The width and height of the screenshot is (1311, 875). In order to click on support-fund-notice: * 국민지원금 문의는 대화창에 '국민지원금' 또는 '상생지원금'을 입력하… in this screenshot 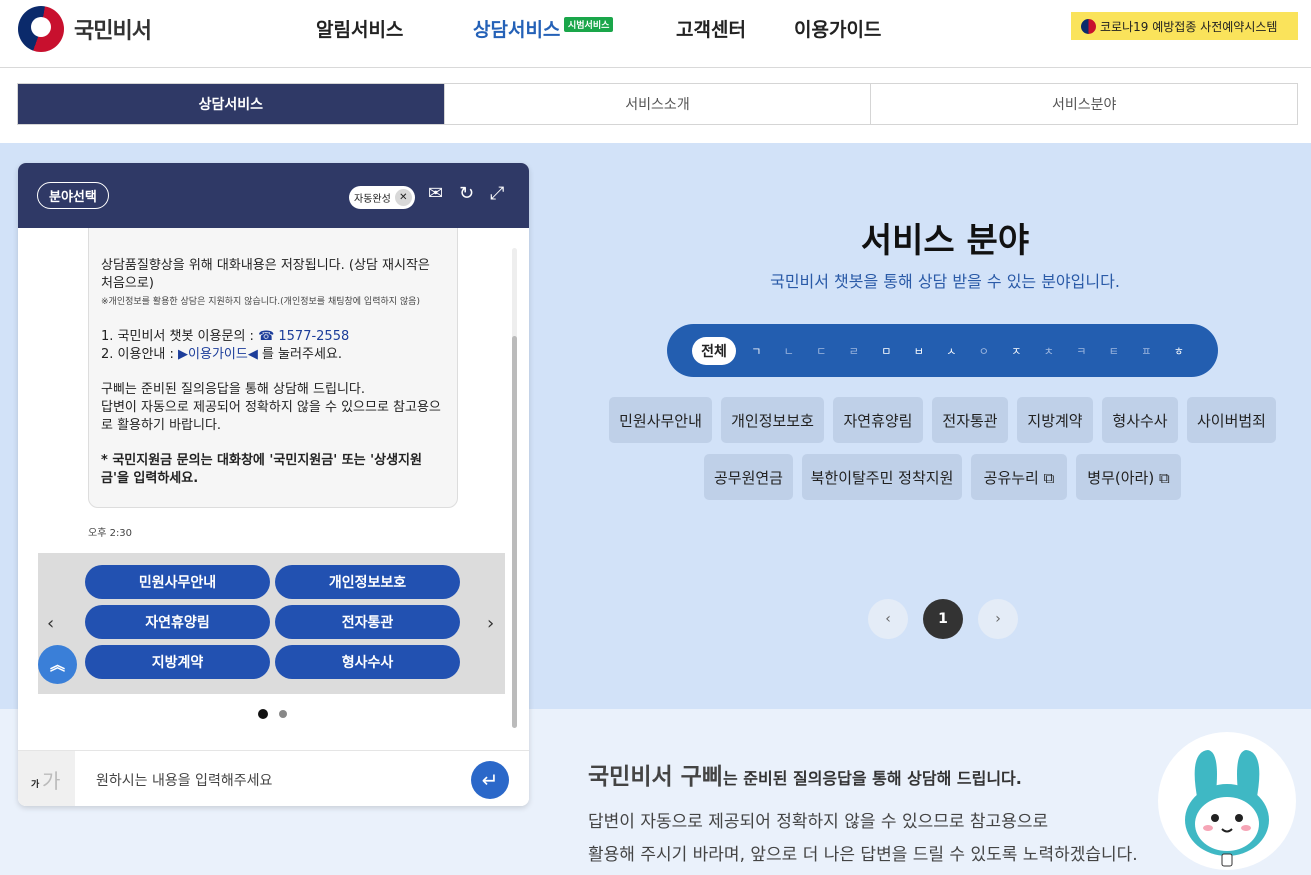, I will do `click(261, 469)`.